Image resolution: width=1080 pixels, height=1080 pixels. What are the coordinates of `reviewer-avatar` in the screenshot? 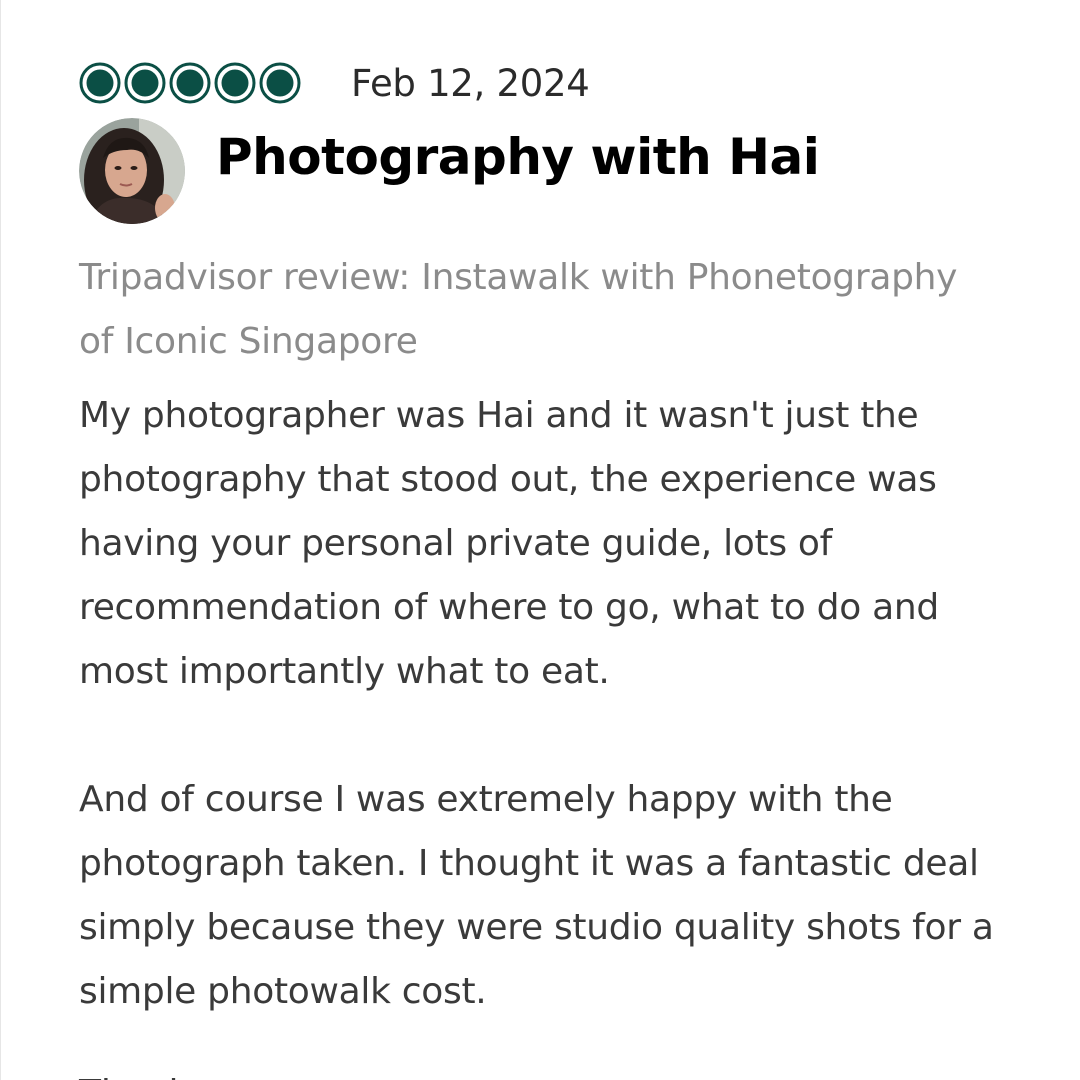 It's located at (132, 171).